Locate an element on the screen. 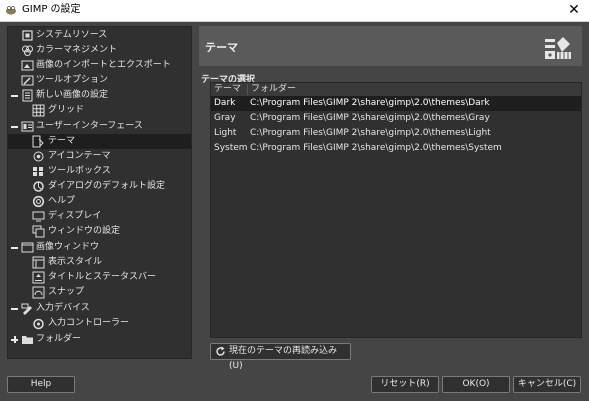 The width and height of the screenshot is (589, 401). theme-name: Light is located at coordinates (225, 133).